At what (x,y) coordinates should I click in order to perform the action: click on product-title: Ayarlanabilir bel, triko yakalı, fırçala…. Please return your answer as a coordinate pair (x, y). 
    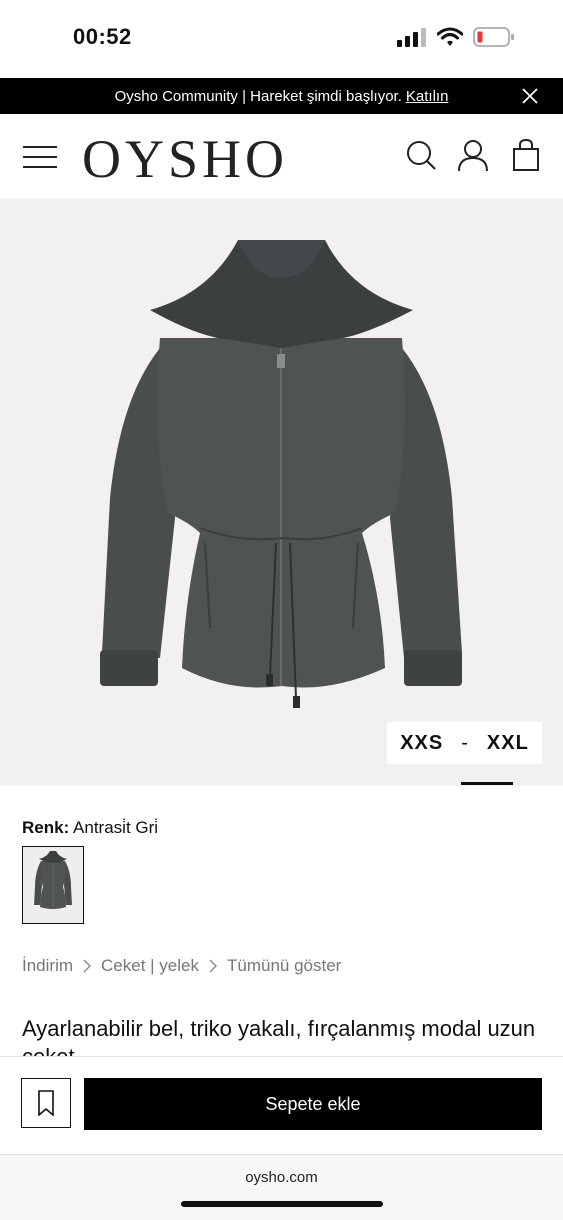
    Looking at the image, I should click on (279, 1036).